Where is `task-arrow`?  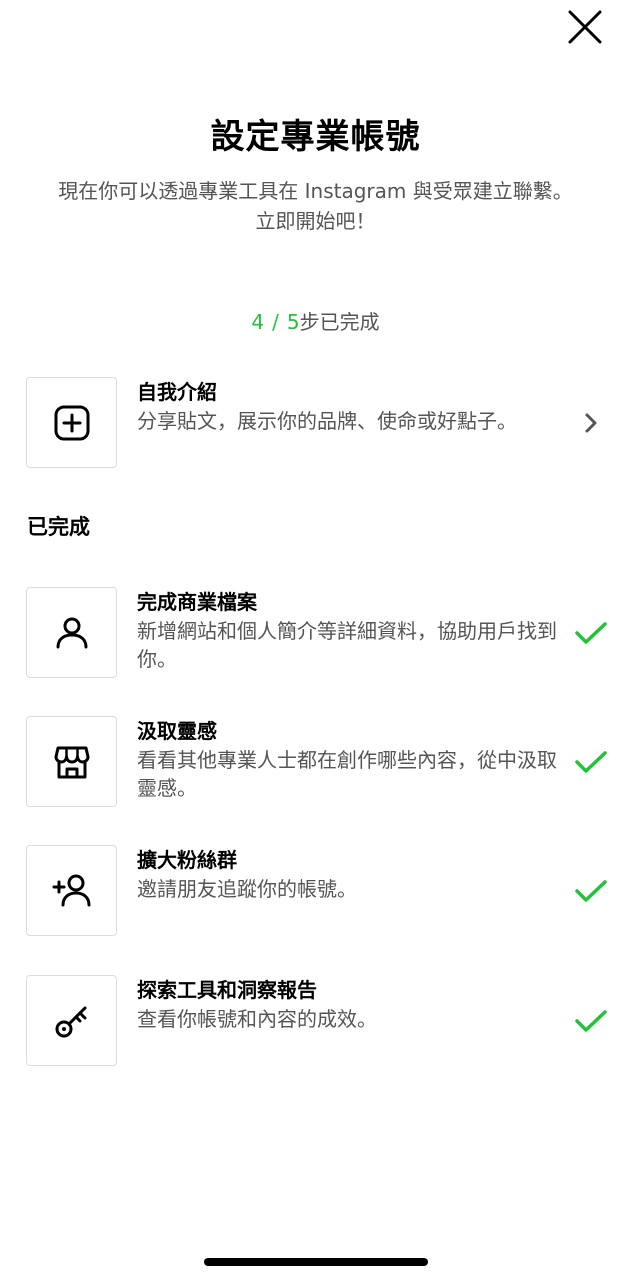 task-arrow is located at coordinates (591, 422).